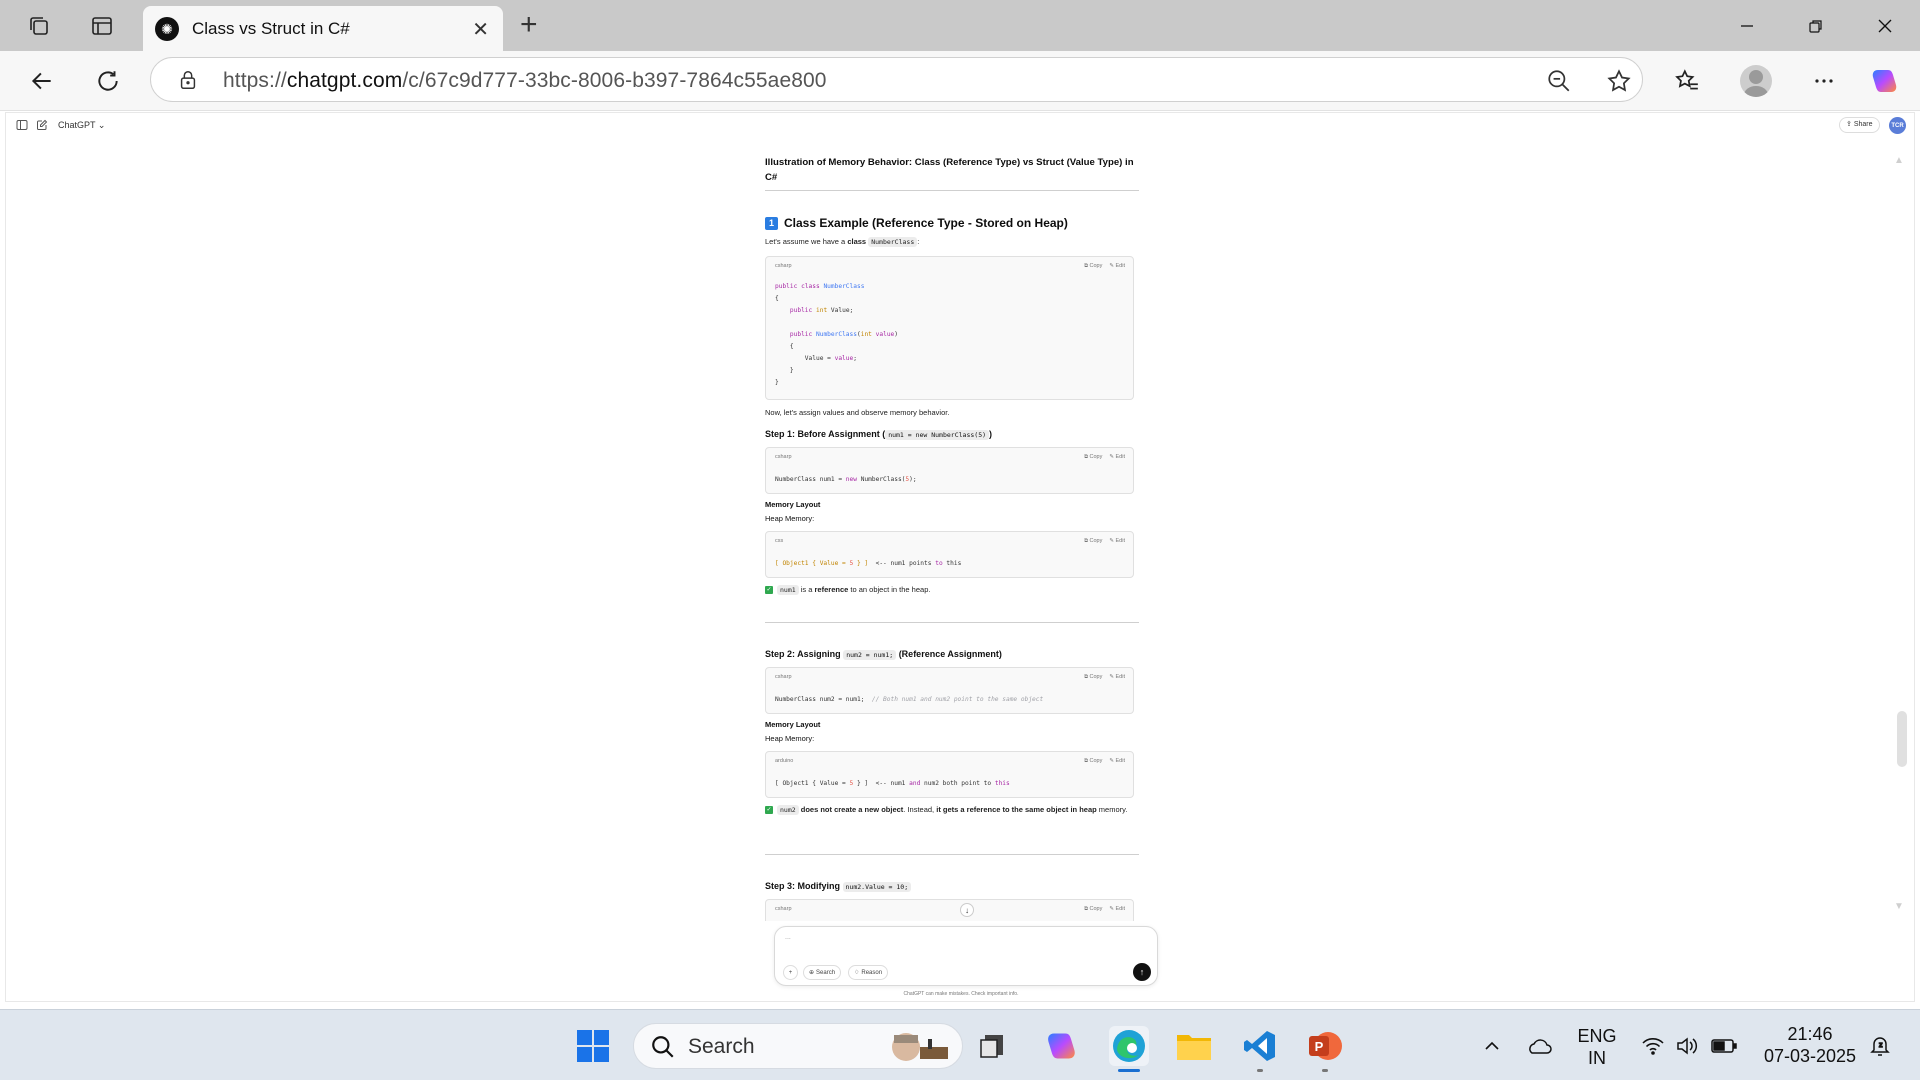  Describe the element at coordinates (994, 1046) in the screenshot. I see `task-view-icon` at that location.